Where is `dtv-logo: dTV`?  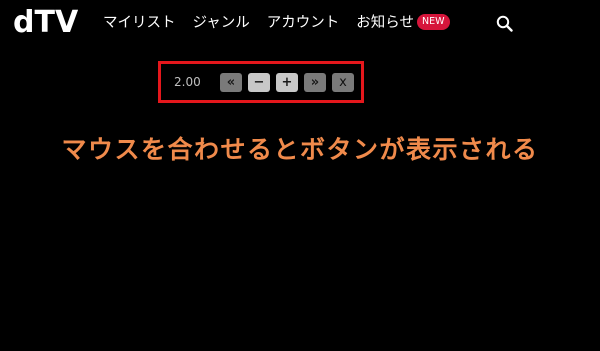
dtv-logo: dTV is located at coordinates (45, 23).